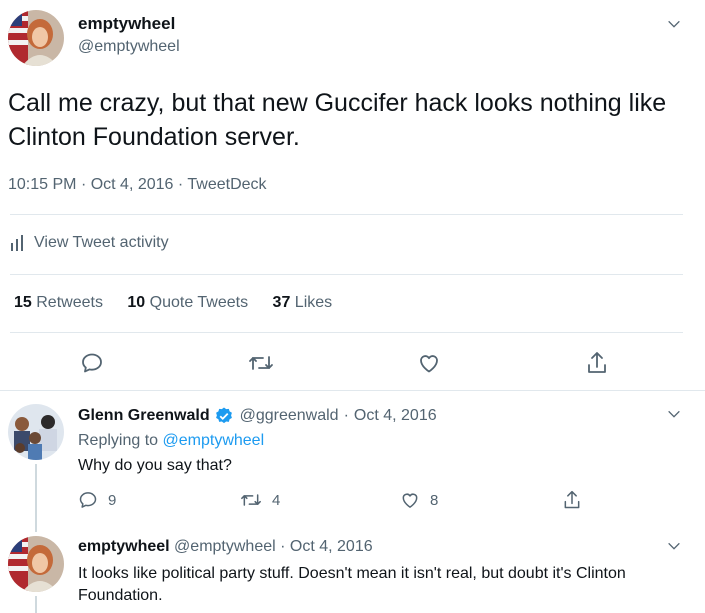 The height and width of the screenshot is (613, 705). I want to click on tweet-meta: 10:15 PM · Oct 4, 2016 · TweetDeck, so click(137, 185).